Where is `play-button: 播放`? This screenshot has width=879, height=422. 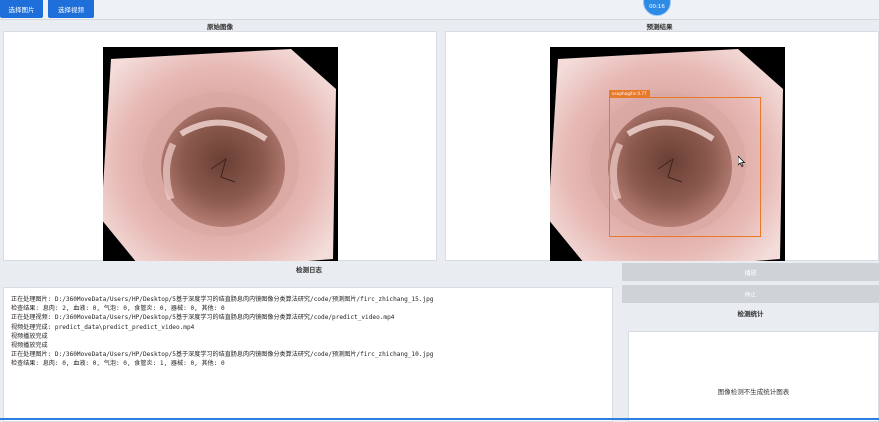 play-button: 播放 is located at coordinates (750, 272).